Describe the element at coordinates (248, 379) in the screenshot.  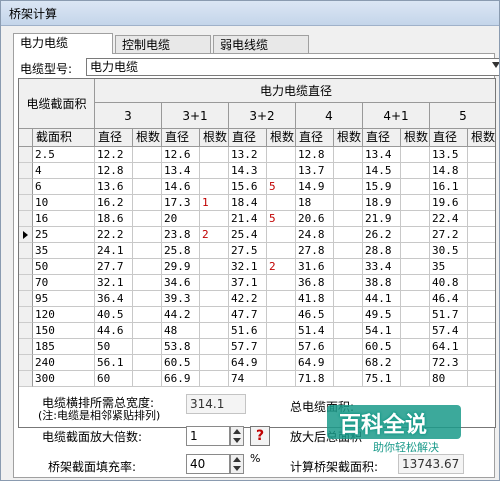
I see `diameter-cell: 74` at that location.